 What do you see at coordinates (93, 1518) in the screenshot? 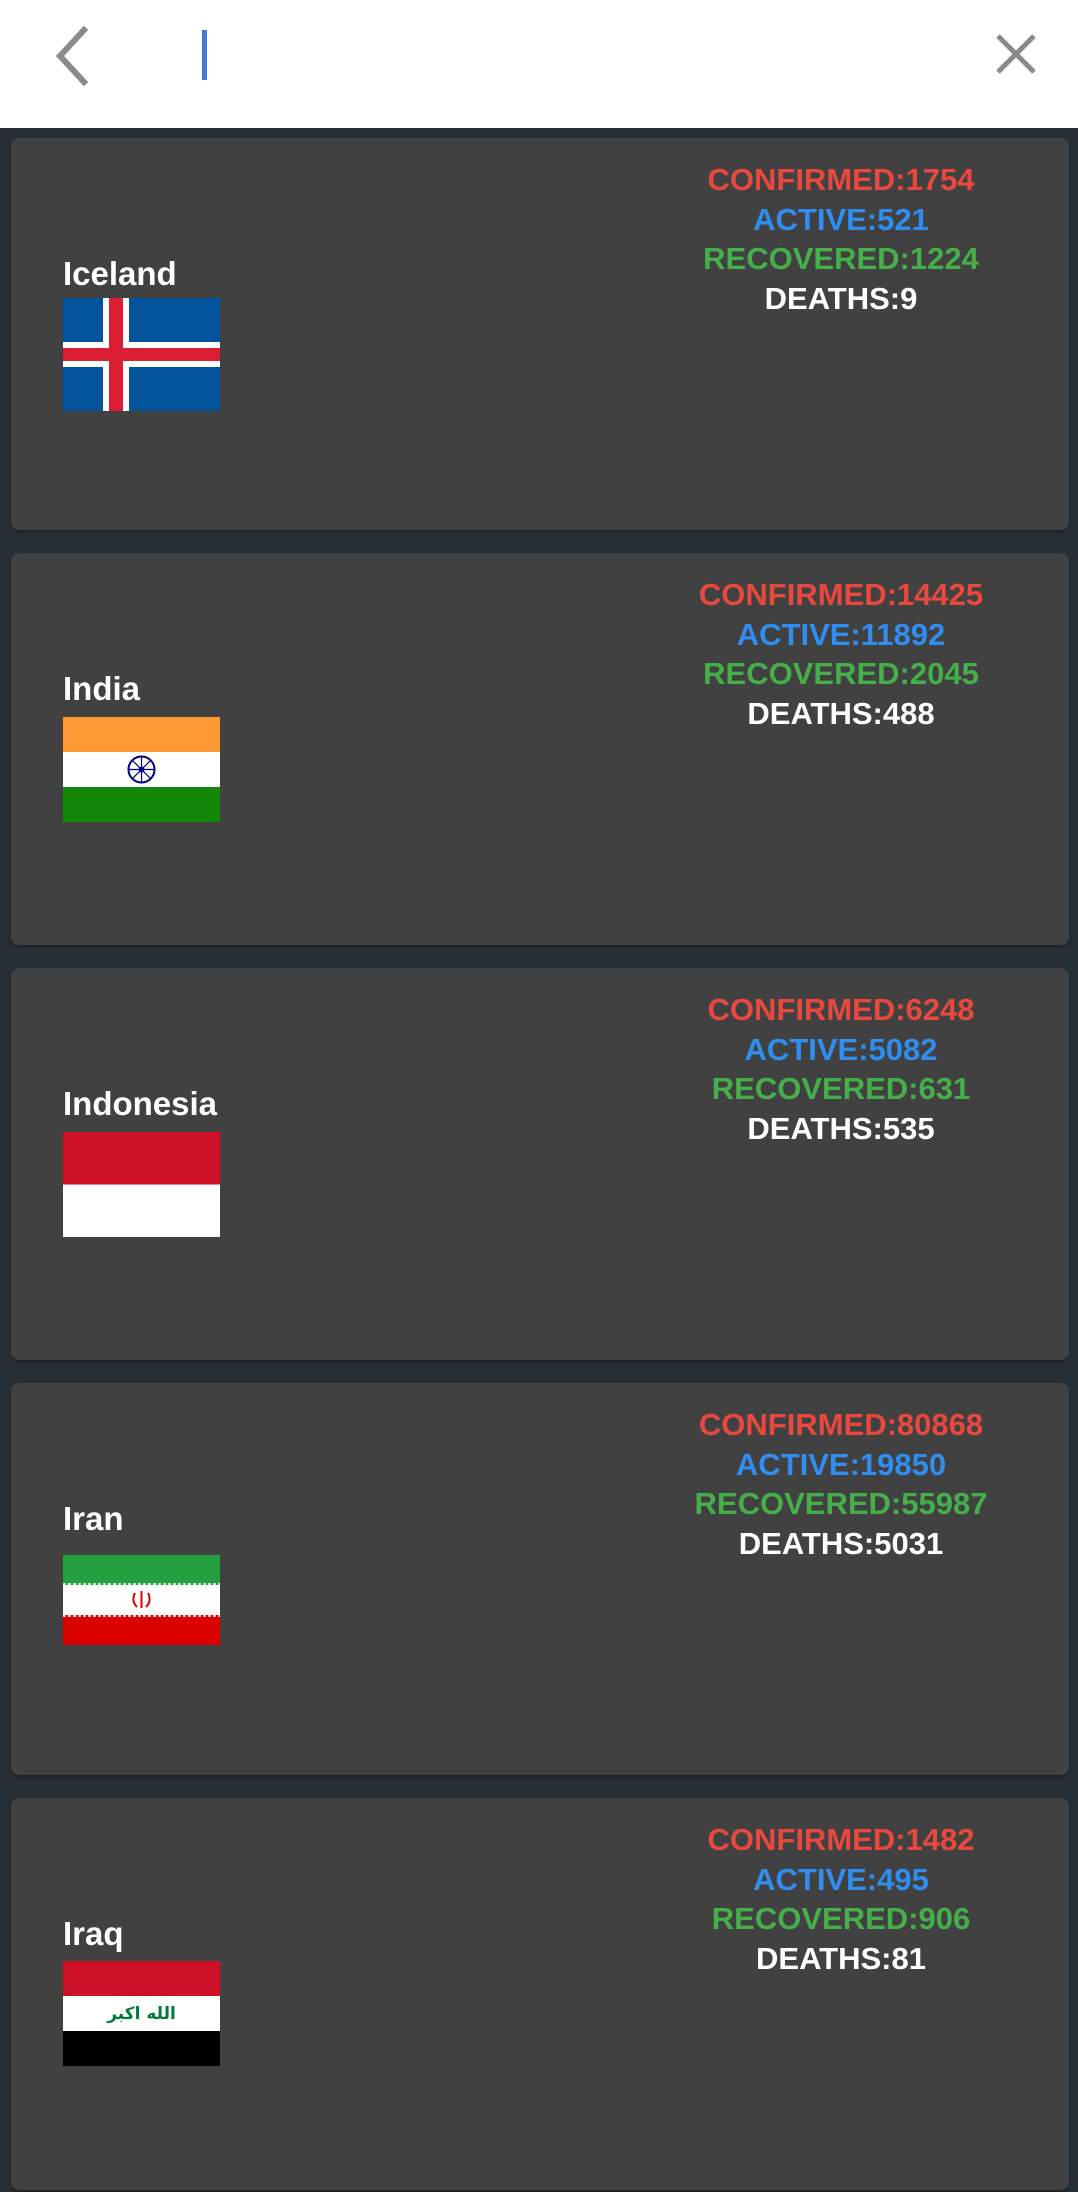
I see `country-name: Iran` at bounding box center [93, 1518].